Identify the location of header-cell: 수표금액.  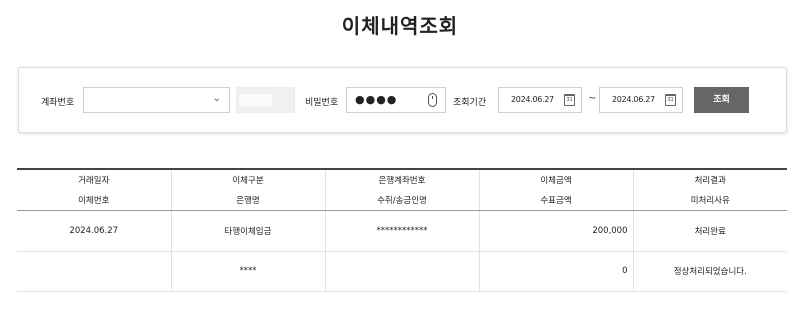
(556, 200).